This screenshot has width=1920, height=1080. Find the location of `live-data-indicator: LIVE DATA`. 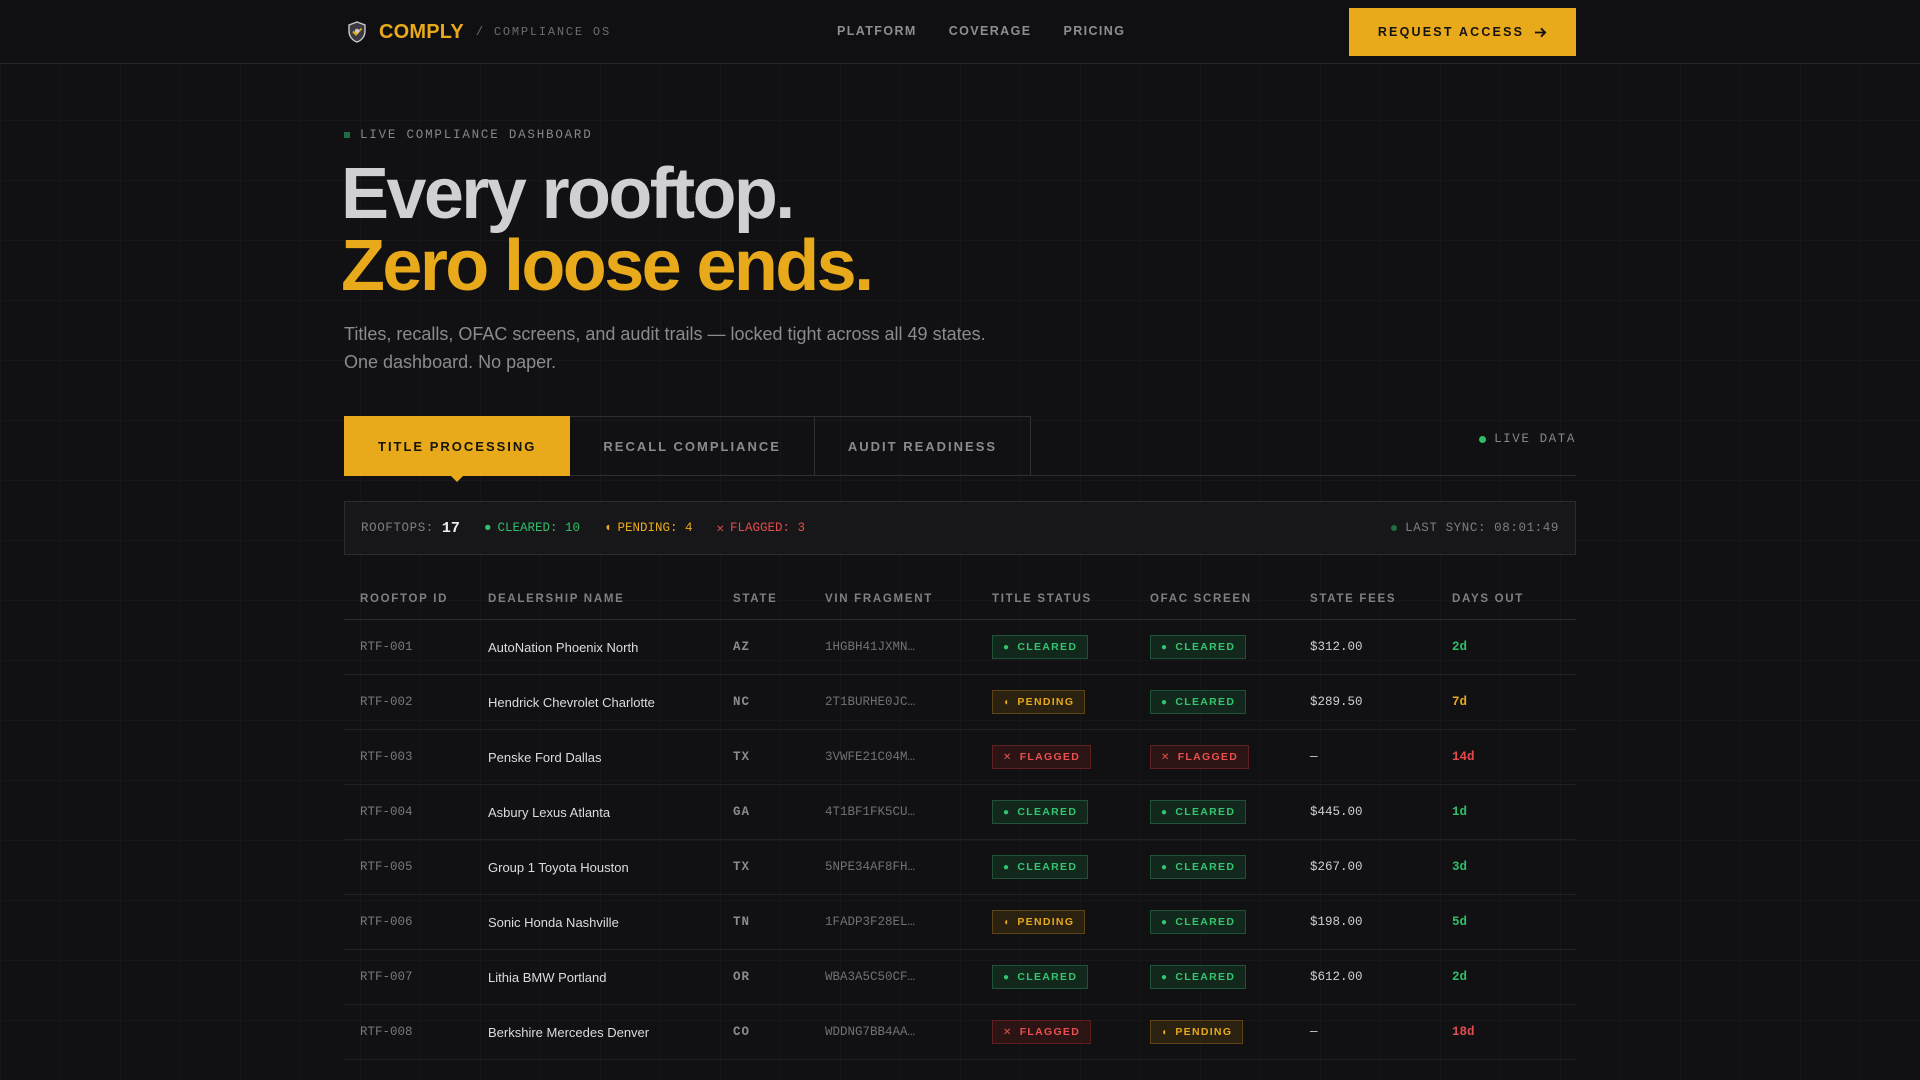

live-data-indicator: LIVE DATA is located at coordinates (1527, 439).